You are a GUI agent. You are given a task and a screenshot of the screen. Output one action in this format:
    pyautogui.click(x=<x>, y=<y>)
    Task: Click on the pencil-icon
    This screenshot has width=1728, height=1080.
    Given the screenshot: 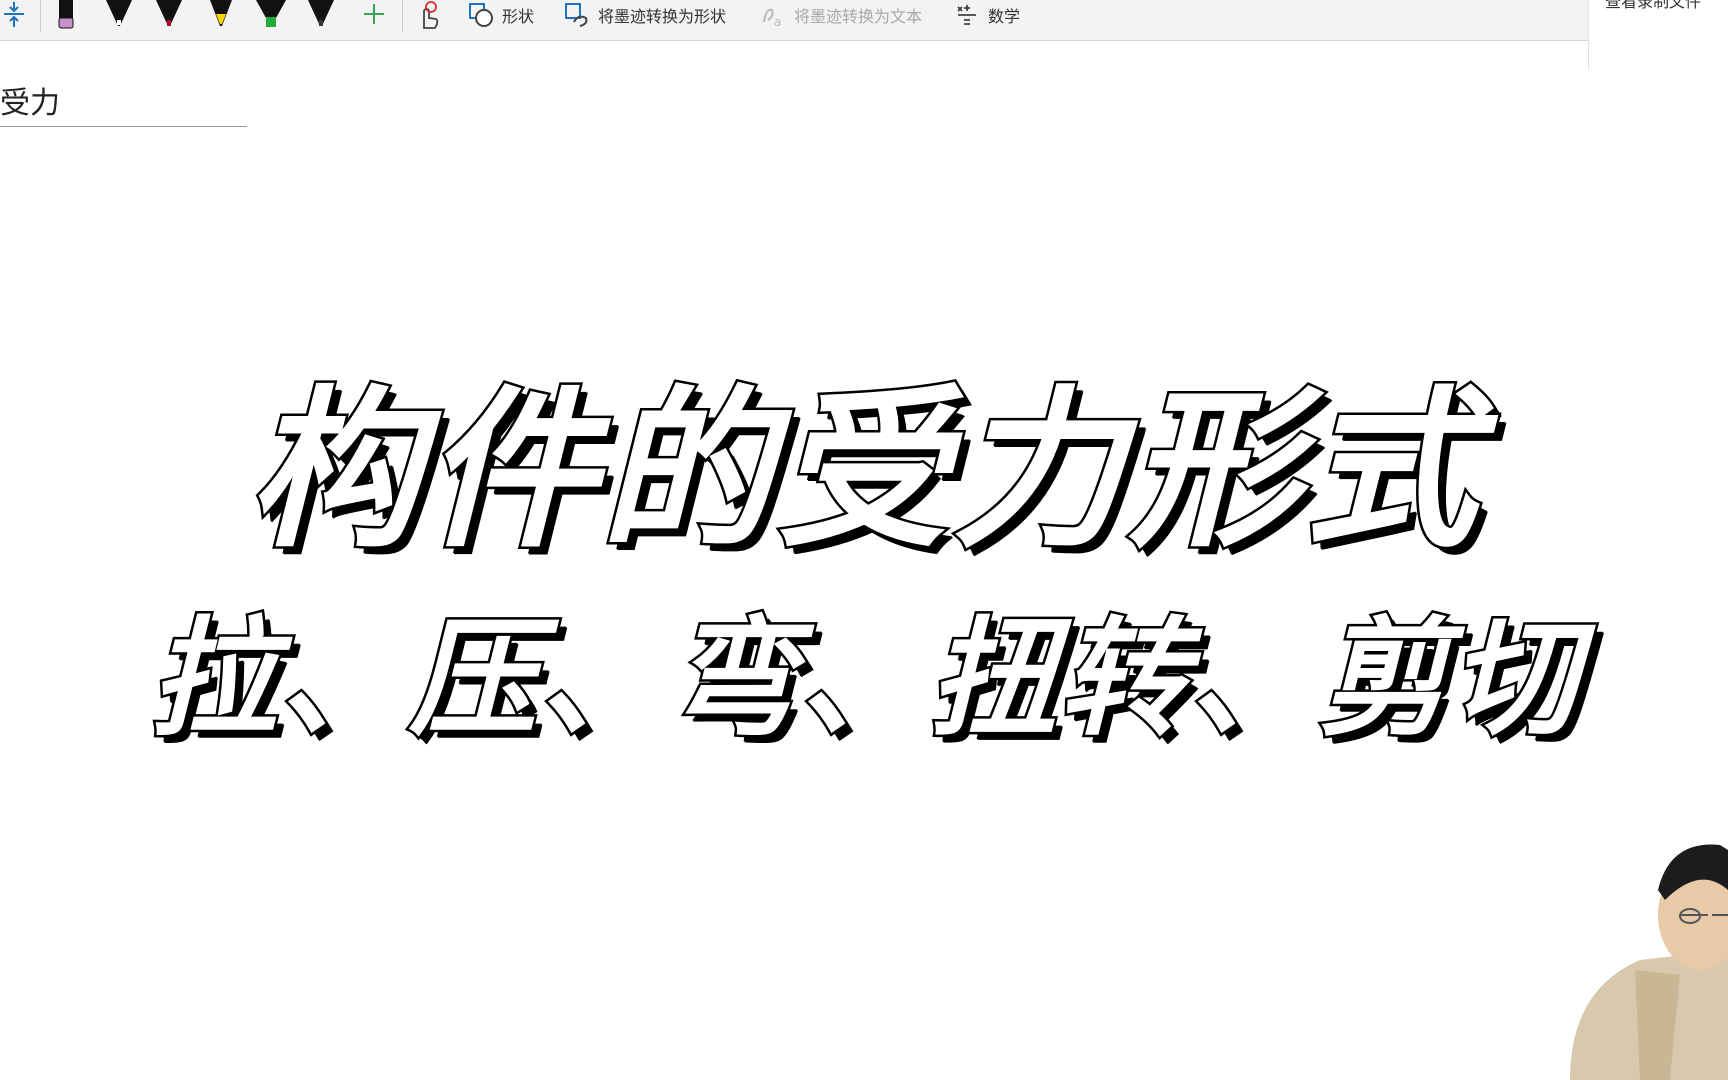 What is the action you would take?
    pyautogui.click(x=221, y=15)
    